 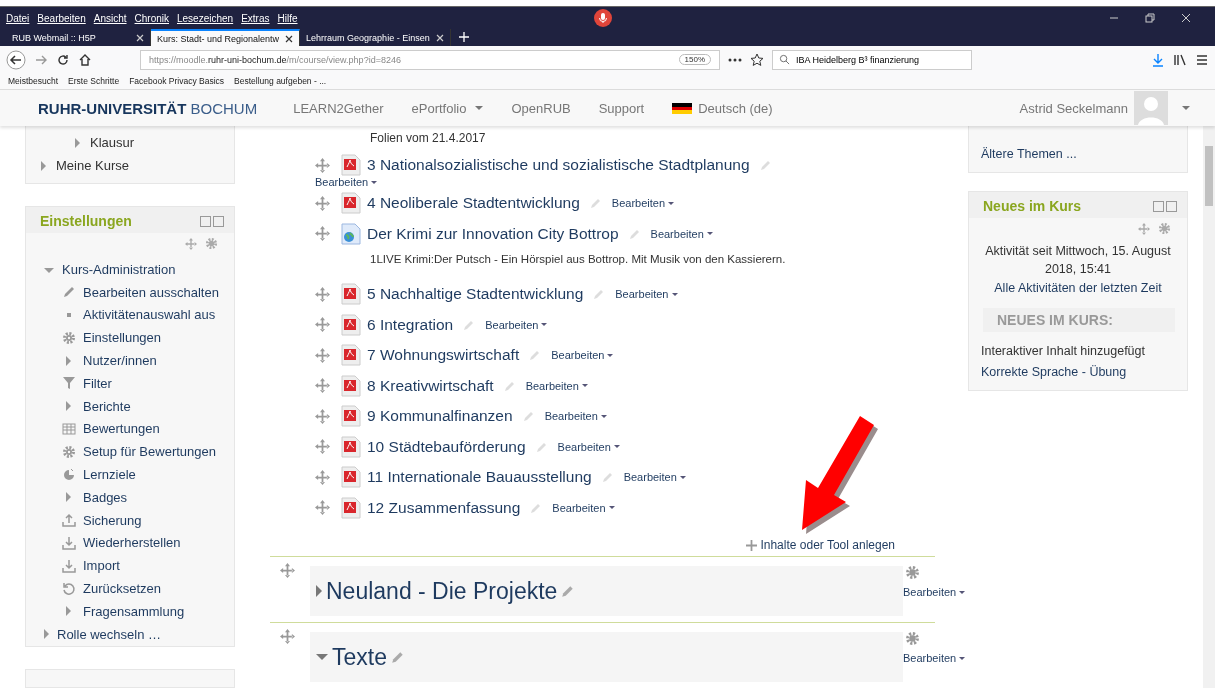 What do you see at coordinates (1209, 176) in the screenshot?
I see `scrollbar-thumb` at bounding box center [1209, 176].